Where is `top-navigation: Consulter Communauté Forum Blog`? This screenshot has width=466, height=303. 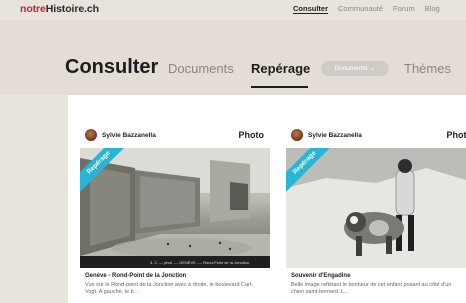
top-navigation: Consulter Communauté Forum Blog is located at coordinates (366, 8).